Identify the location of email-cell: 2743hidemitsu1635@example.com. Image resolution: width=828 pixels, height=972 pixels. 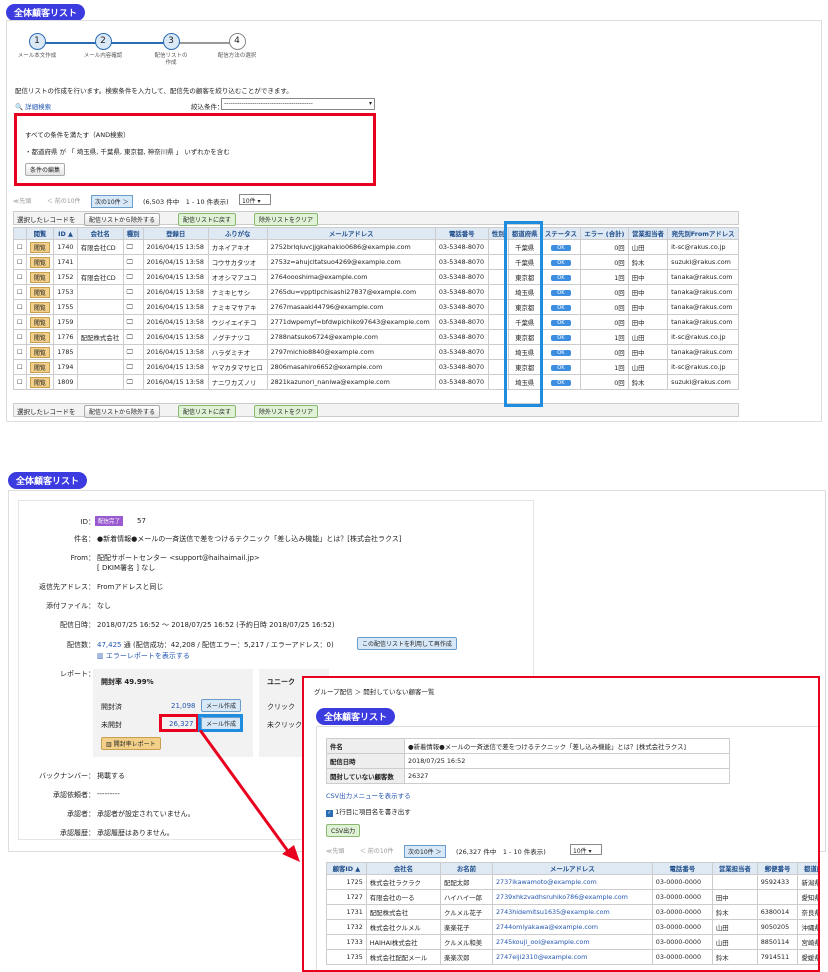
(572, 912).